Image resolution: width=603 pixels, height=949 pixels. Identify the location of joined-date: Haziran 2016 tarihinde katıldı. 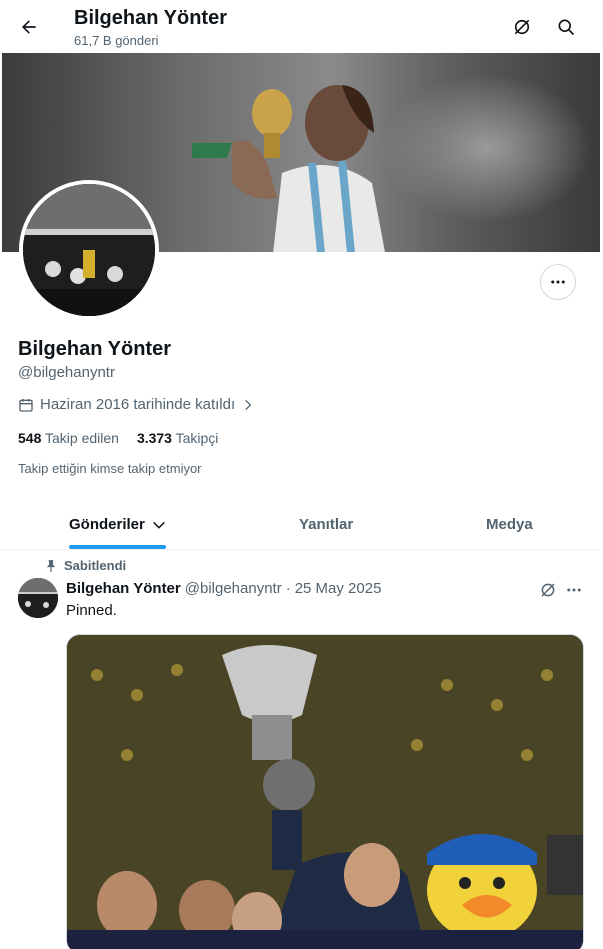
(136, 404).